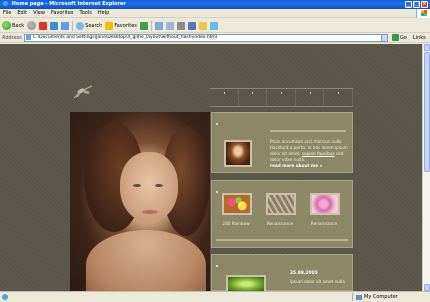  Describe the element at coordinates (427, 47) in the screenshot. I see `scroll-up-button` at that location.